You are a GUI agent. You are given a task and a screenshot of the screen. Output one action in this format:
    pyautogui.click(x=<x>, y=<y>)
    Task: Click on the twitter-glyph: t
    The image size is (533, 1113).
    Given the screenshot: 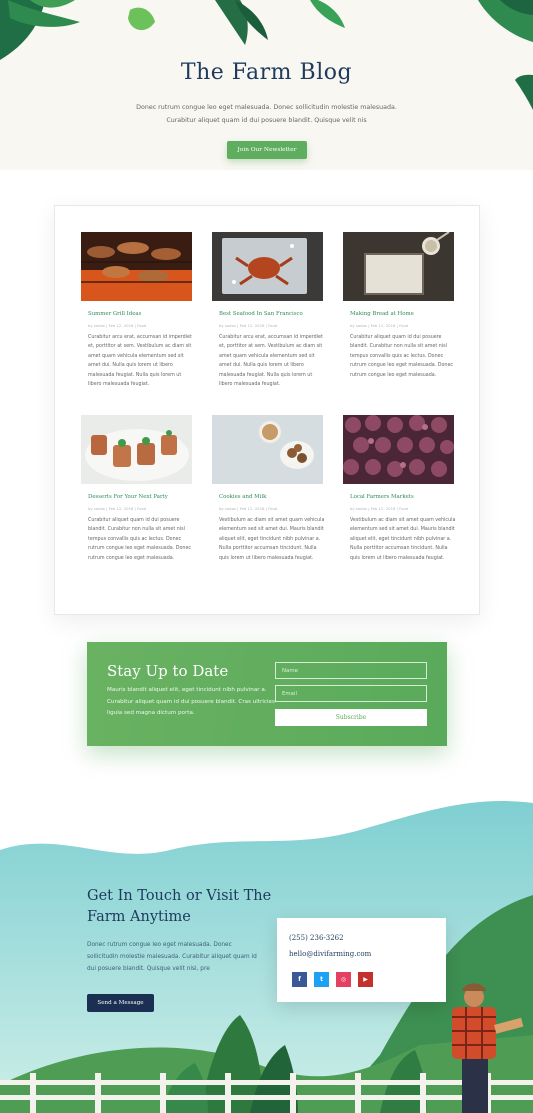 What is the action you would take?
    pyautogui.click(x=321, y=979)
    